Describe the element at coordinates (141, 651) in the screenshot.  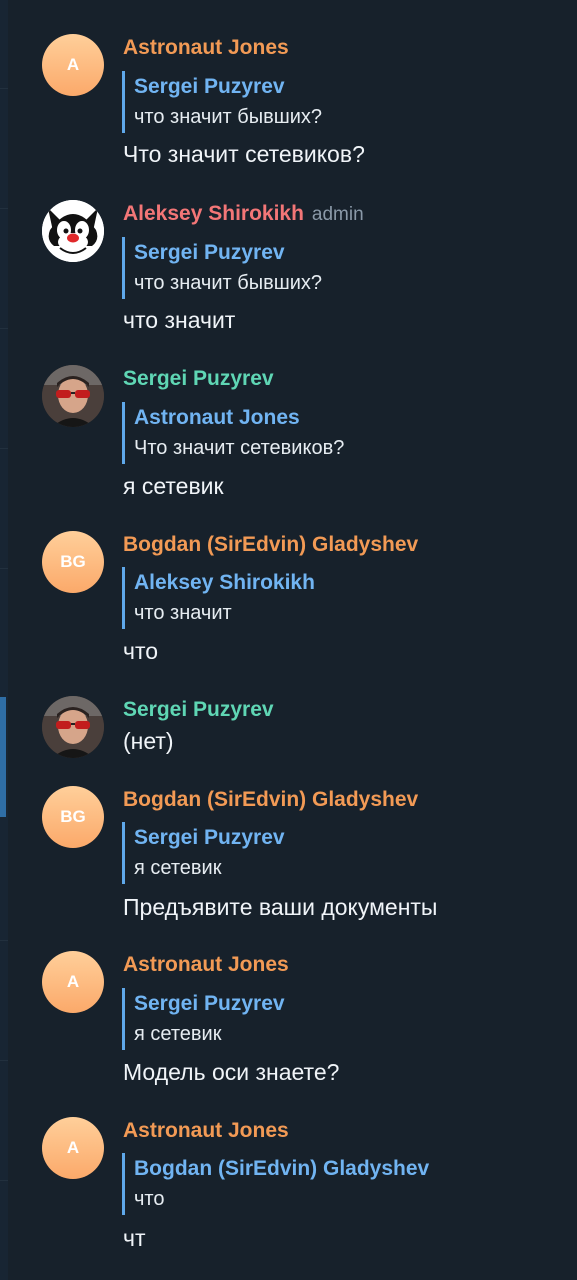
I see `message-text: что` at that location.